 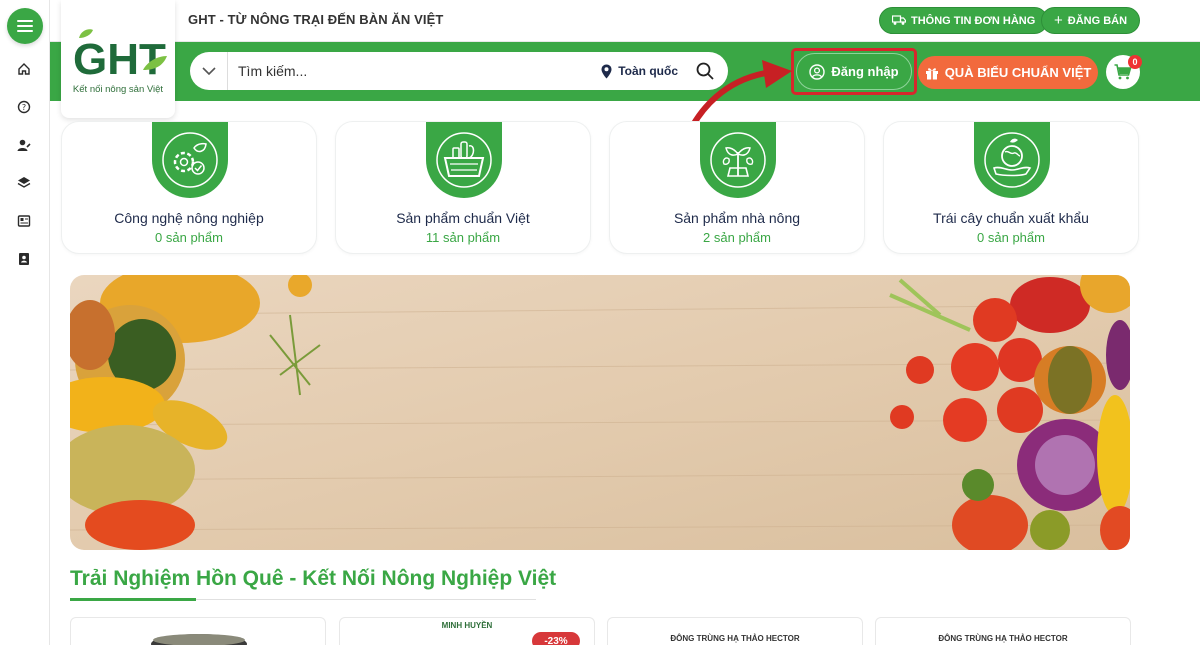 I want to click on home-icon, so click(x=24, y=69).